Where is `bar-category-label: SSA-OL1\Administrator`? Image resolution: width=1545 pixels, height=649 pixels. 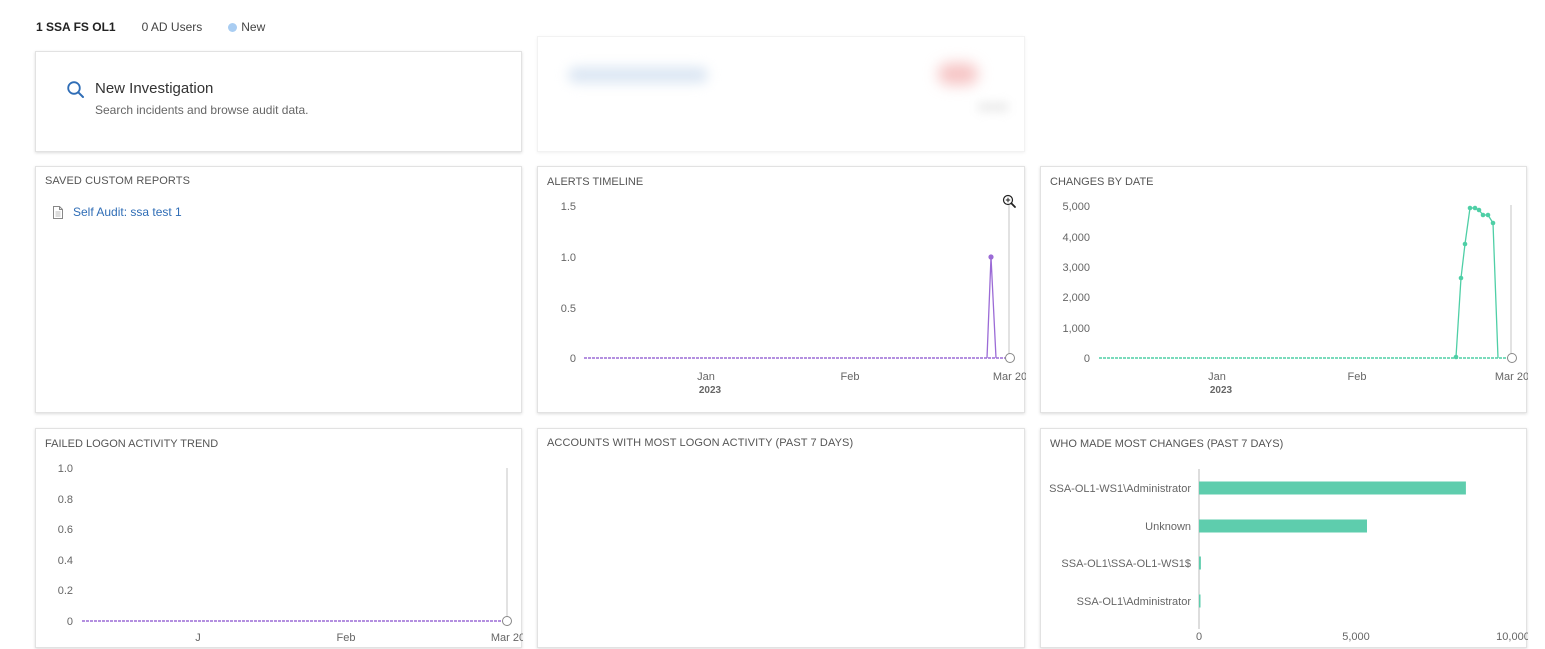
bar-category-label: SSA-OL1\Administrator is located at coordinates (1134, 602).